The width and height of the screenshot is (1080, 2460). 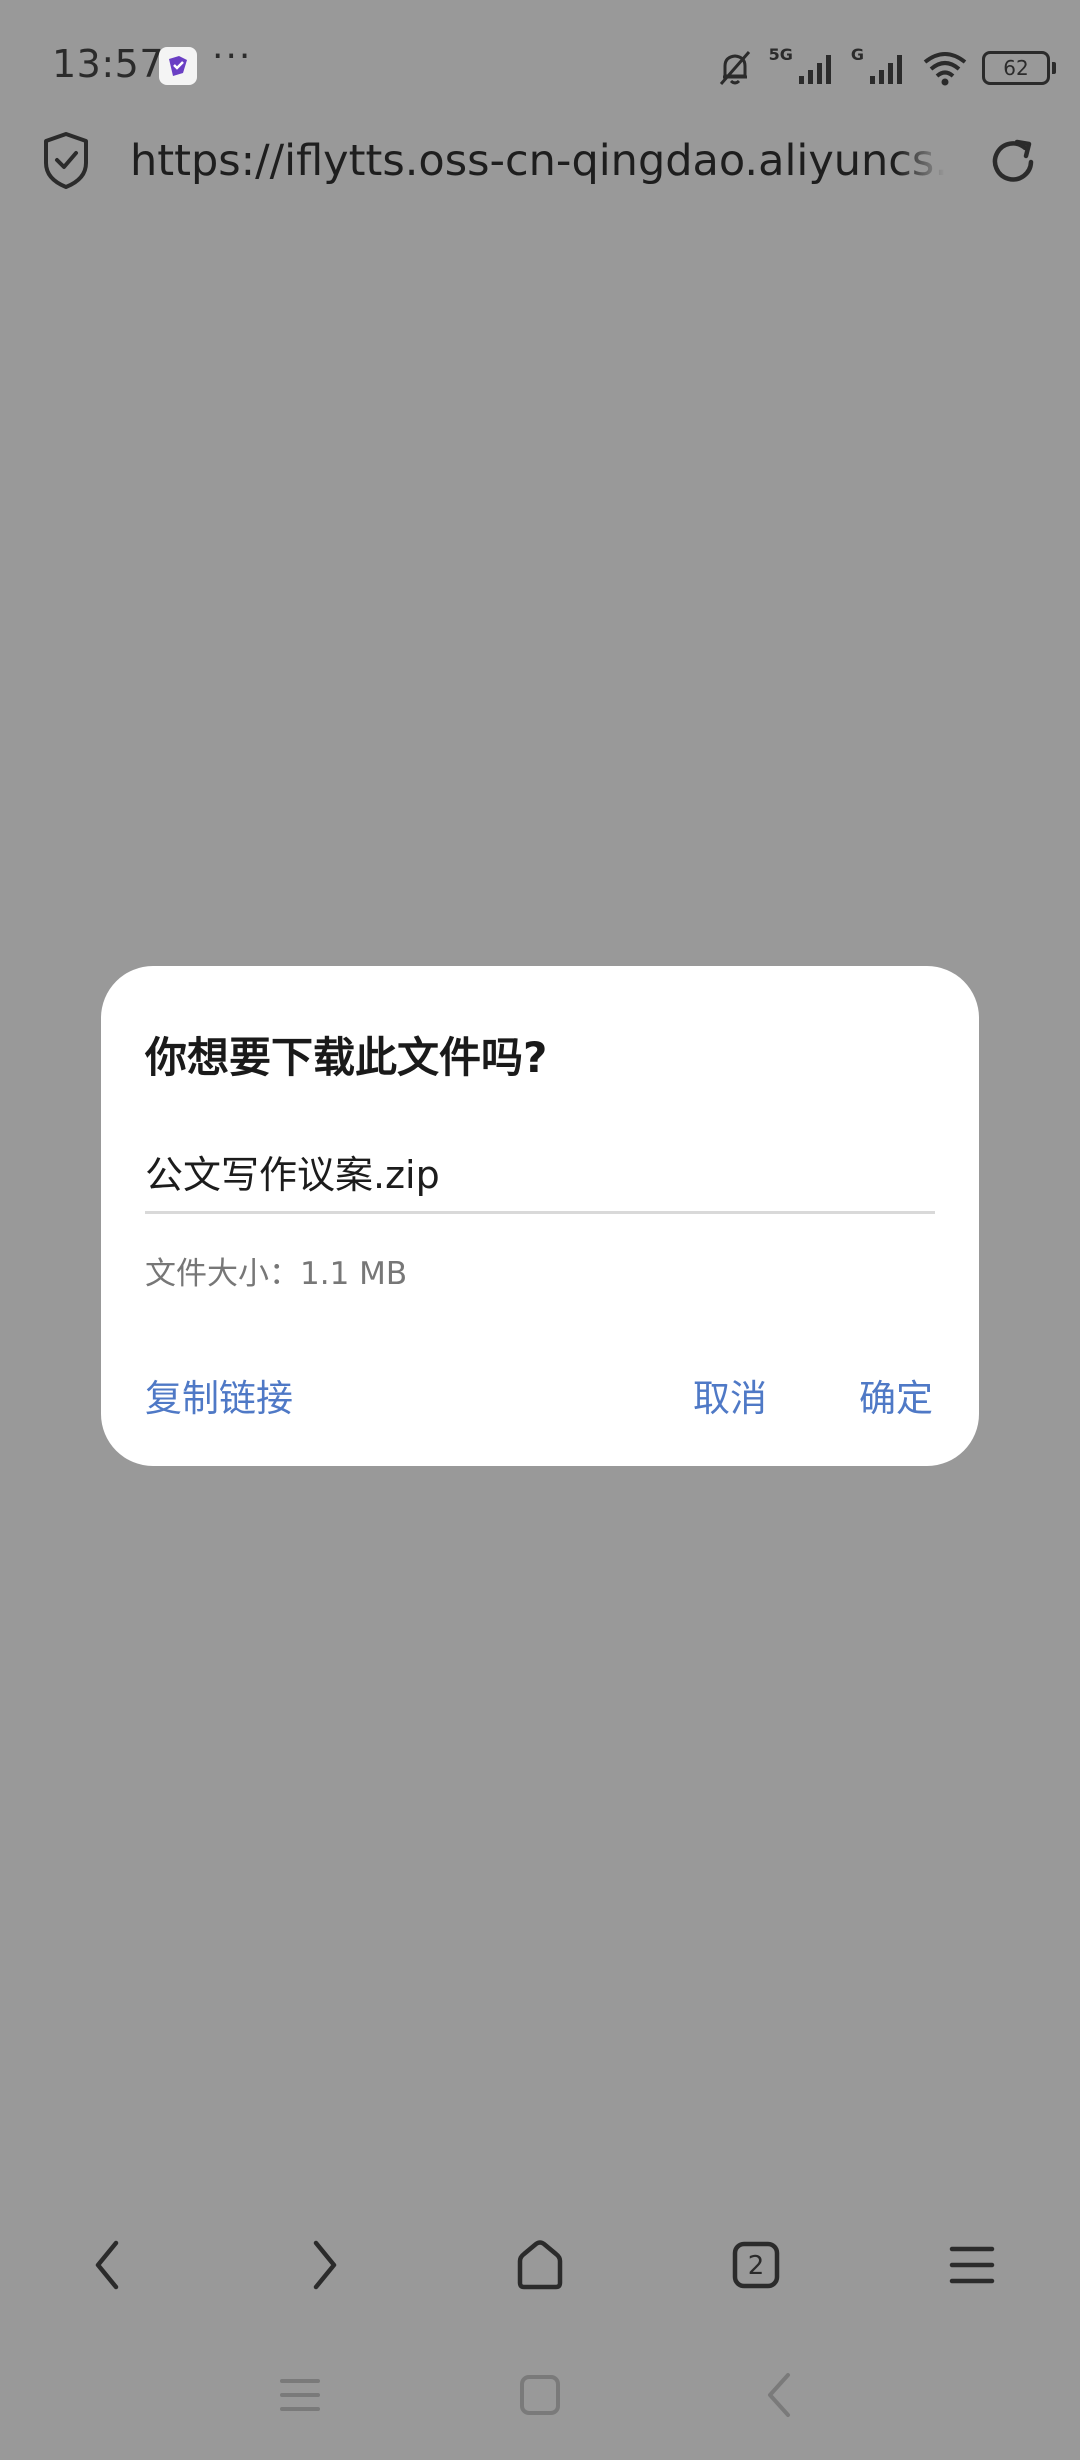 I want to click on back-icon, so click(x=107, y=2265).